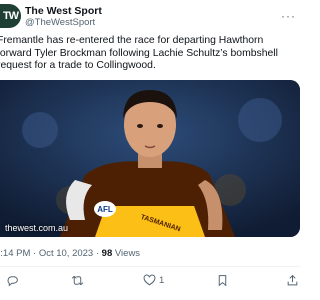  I want to click on tweet-timestamp: 3:14 PM · Oct 10, 2023 ·, so click(51, 253).